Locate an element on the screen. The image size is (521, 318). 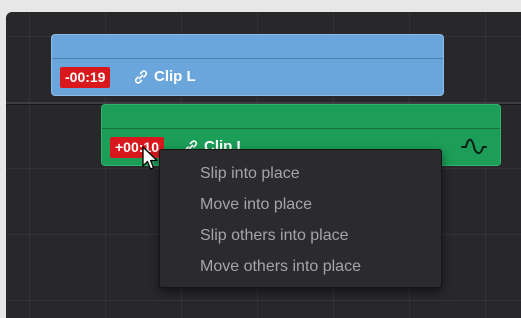
clip-upper: -00:19 Clip L is located at coordinates (247, 65).